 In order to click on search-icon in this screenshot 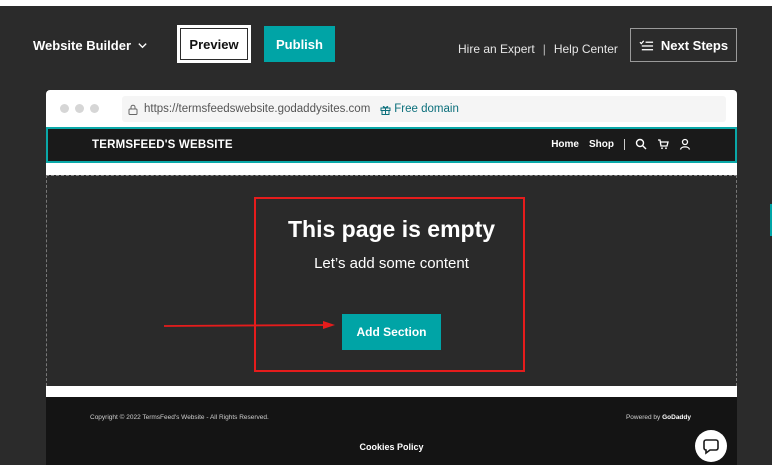, I will do `click(641, 144)`.